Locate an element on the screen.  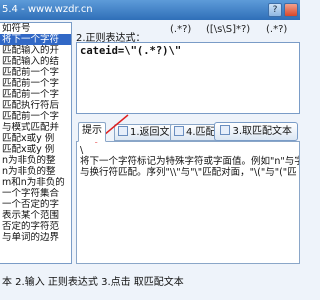
get-match-text-button: 3.取匹配文本 is located at coordinates (256, 131).